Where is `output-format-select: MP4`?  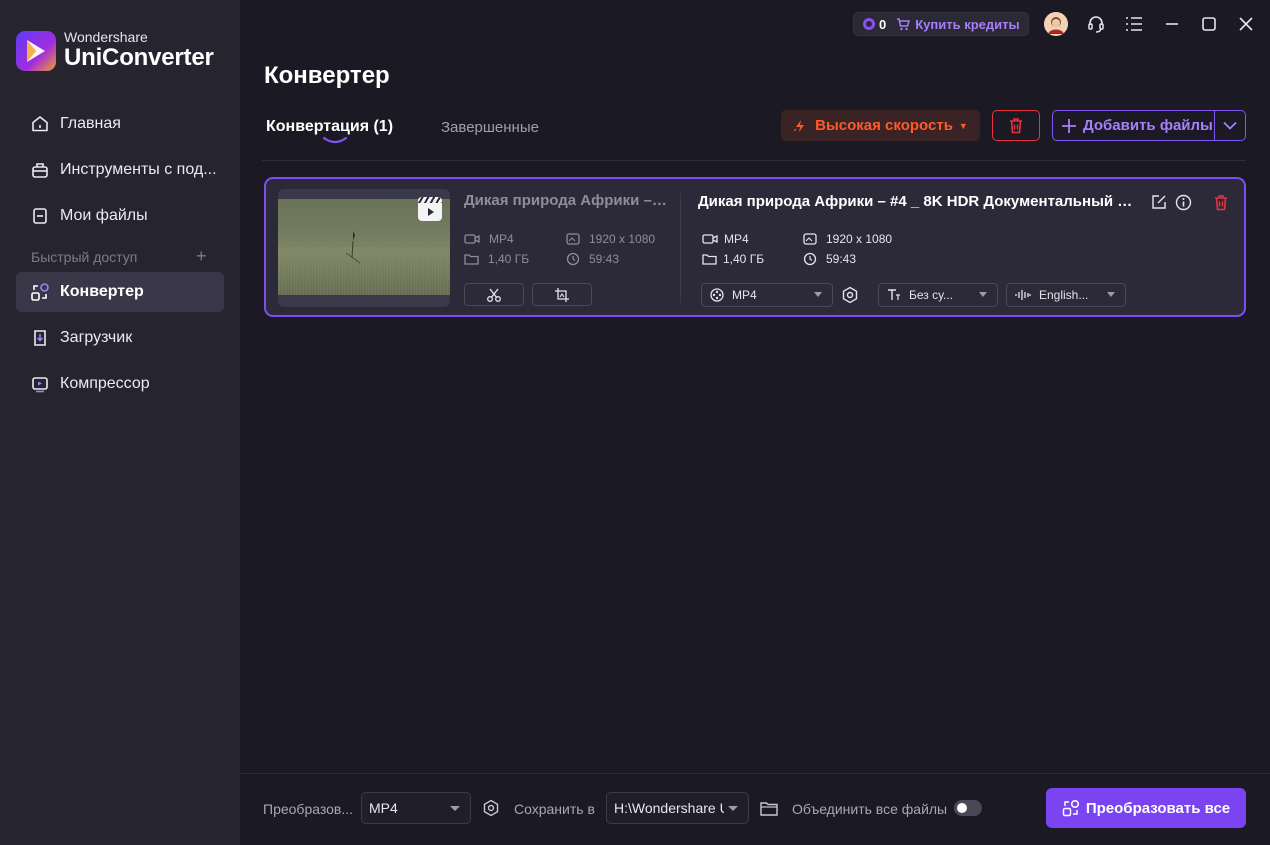
output-format-select: MP4 is located at coordinates (767, 295).